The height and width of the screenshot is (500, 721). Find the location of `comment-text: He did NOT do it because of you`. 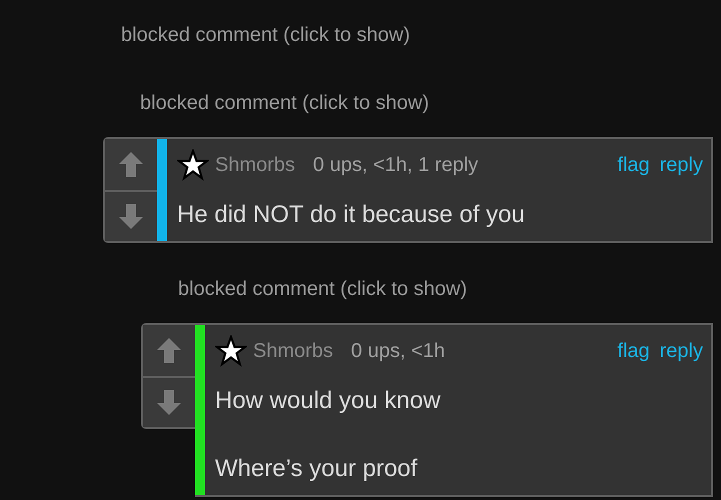

comment-text: He did NOT do it because of you is located at coordinates (351, 215).